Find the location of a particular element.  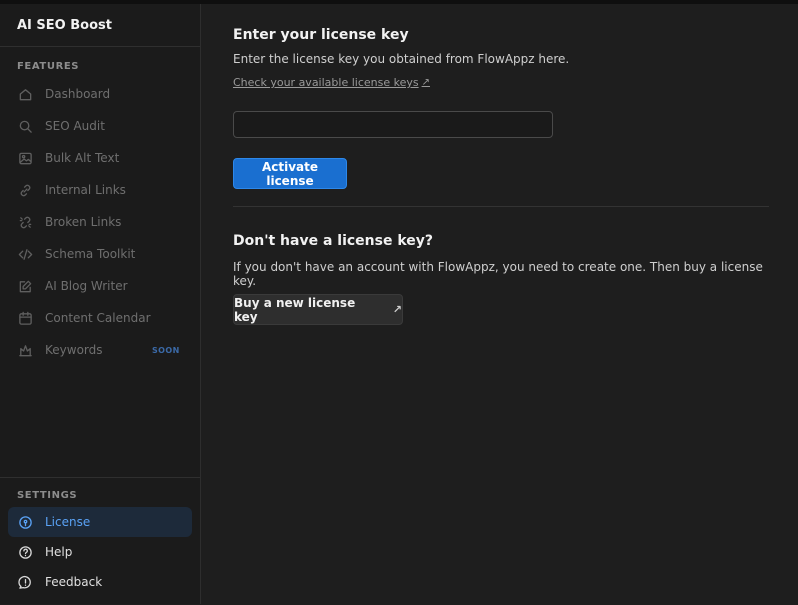

sidebar-item-label: Help is located at coordinates (59, 552).